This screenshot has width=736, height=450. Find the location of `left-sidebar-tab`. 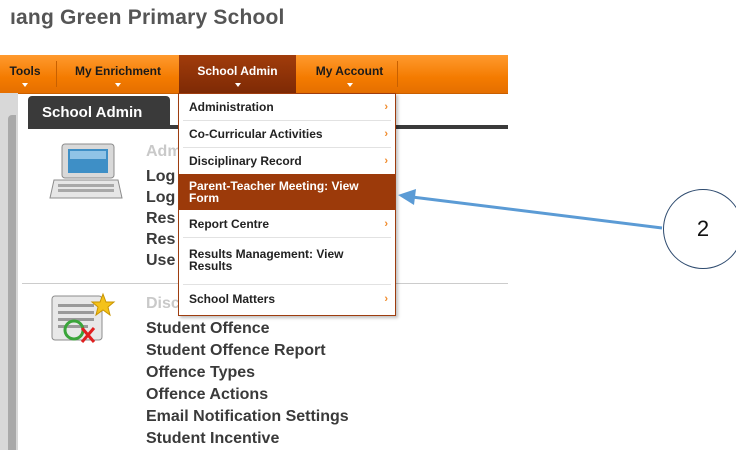

left-sidebar-tab is located at coordinates (12, 282).